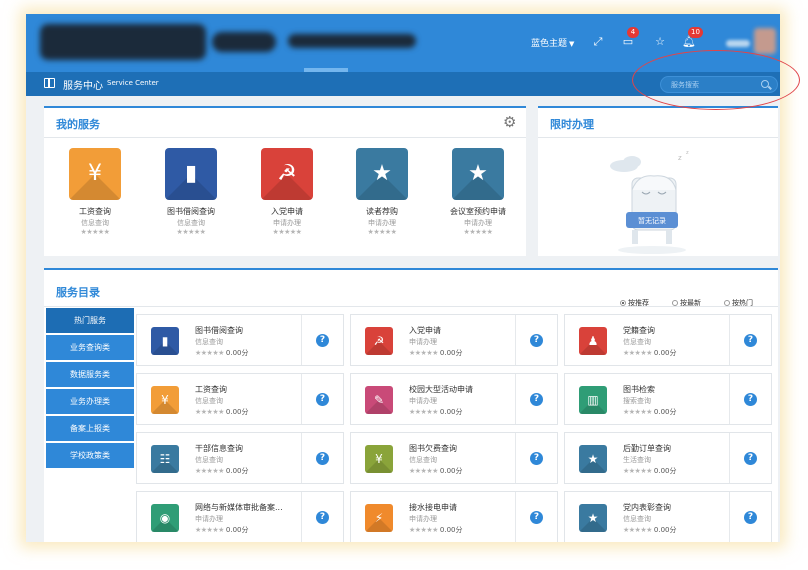 The height and width of the screenshot is (570, 808). What do you see at coordinates (90, 347) in the screenshot?
I see `sidebar-item: 业务查询类` at bounding box center [90, 347].